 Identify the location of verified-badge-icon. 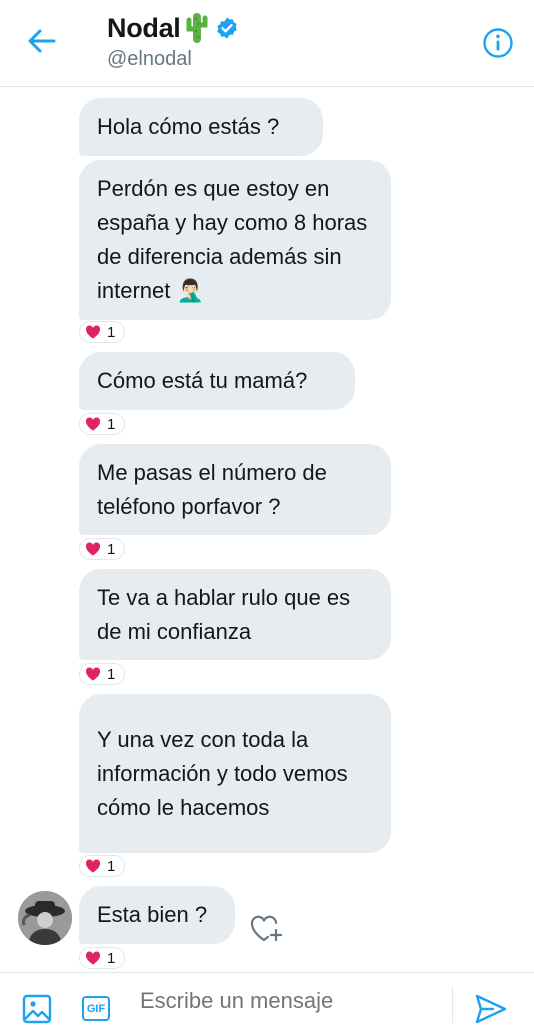
(226, 28).